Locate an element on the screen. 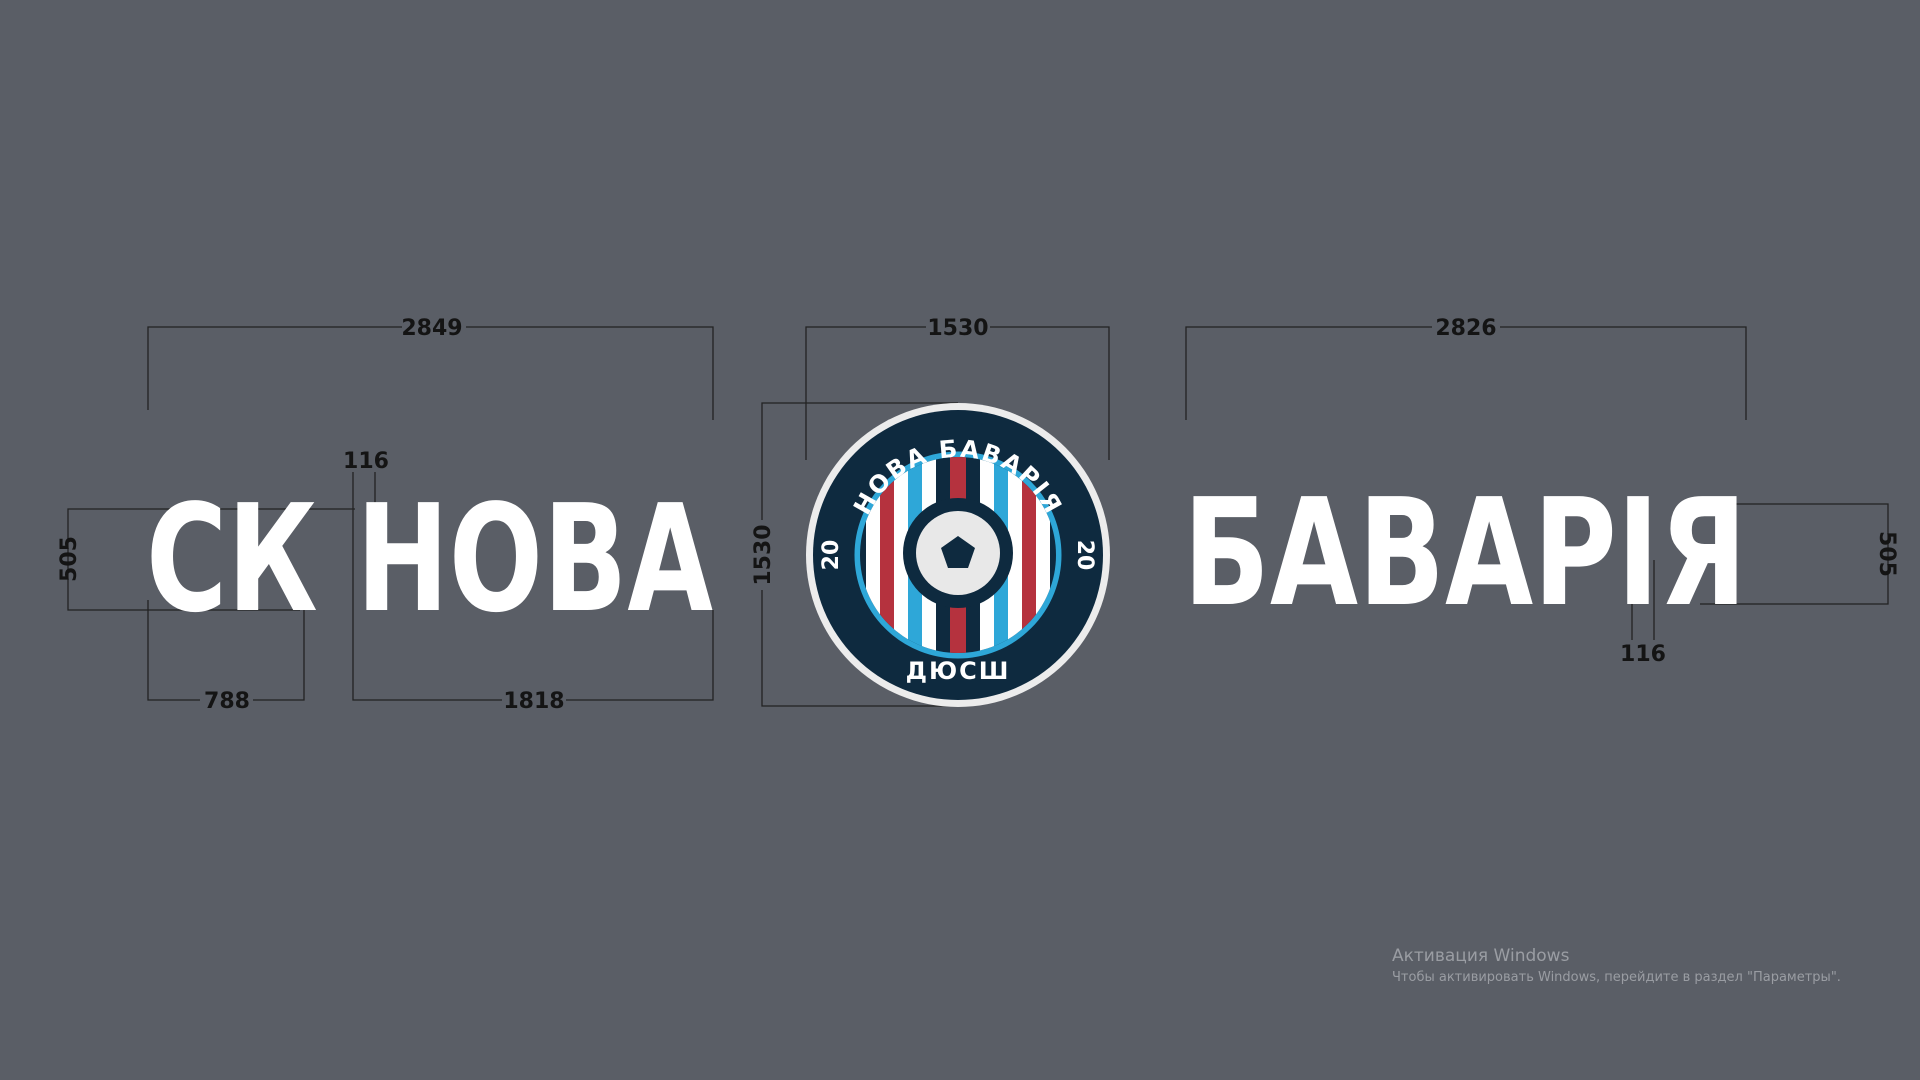  dim-left-letter-height: 505 is located at coordinates (69, 559).